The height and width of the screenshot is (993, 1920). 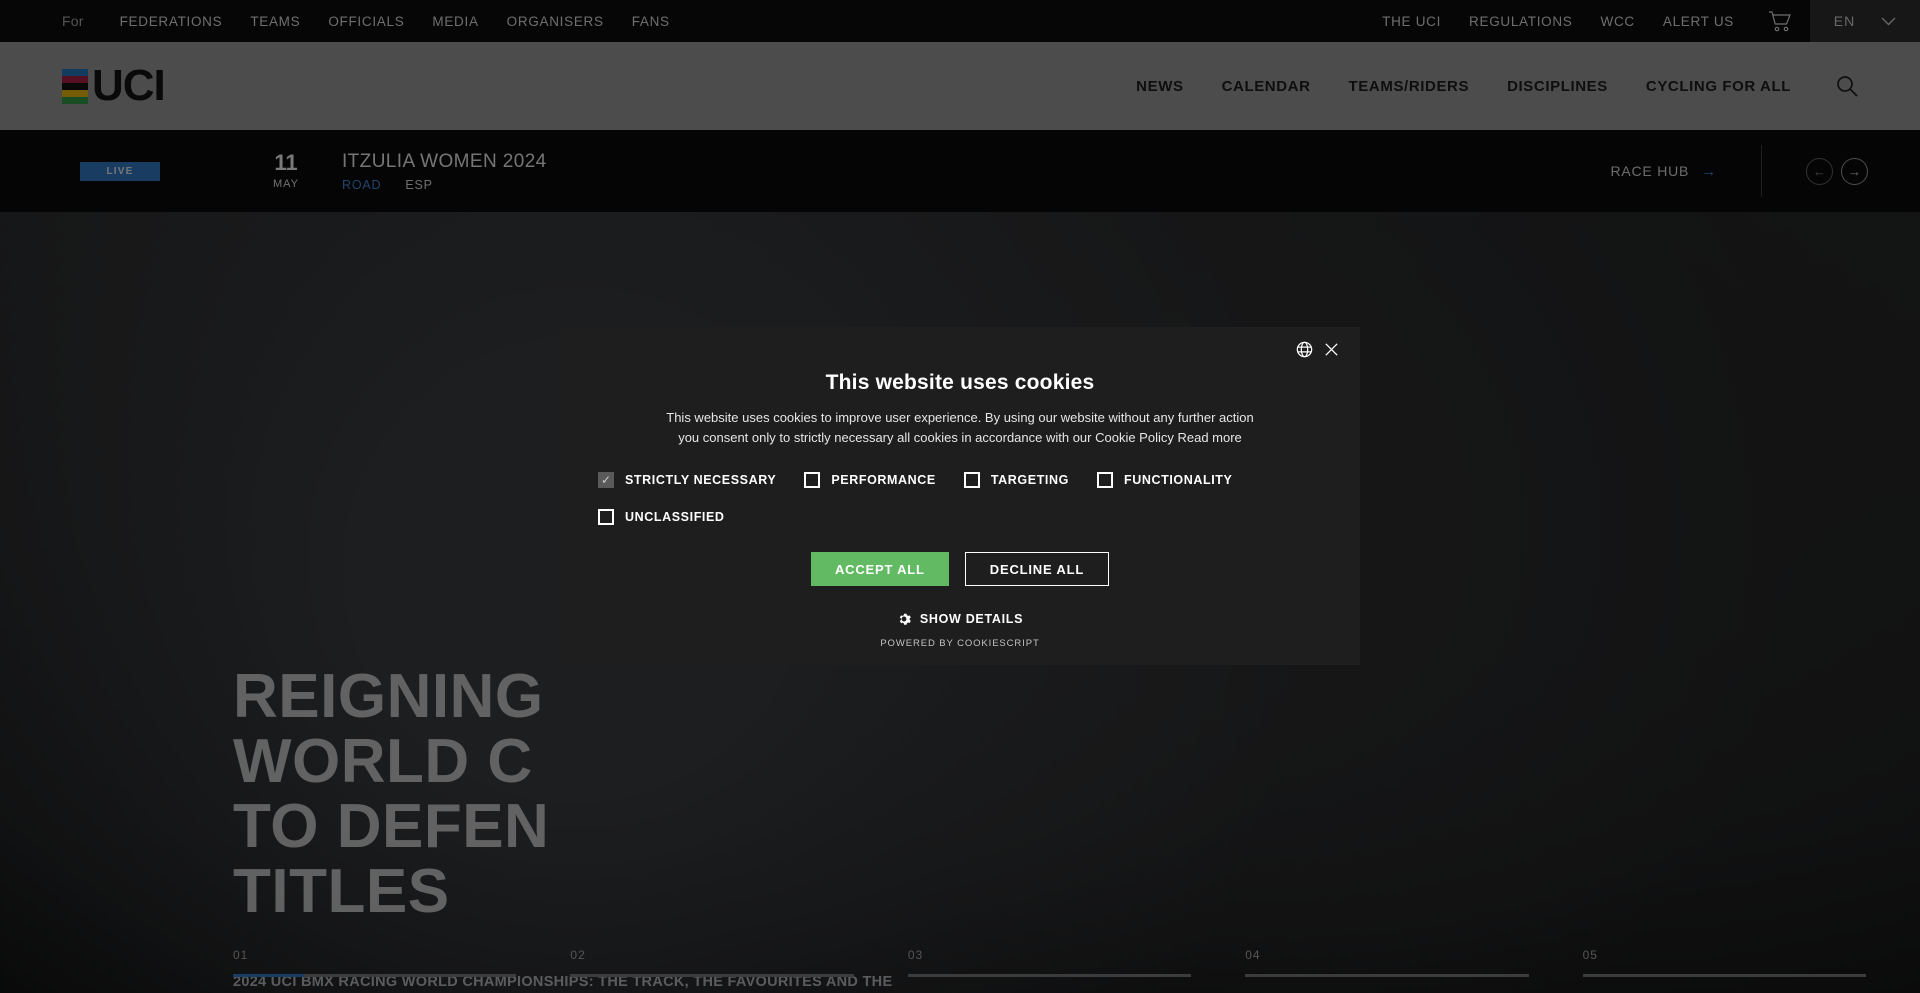 I want to click on cookie-category-unclassified: UNCLASSIFIED, so click(x=661, y=517).